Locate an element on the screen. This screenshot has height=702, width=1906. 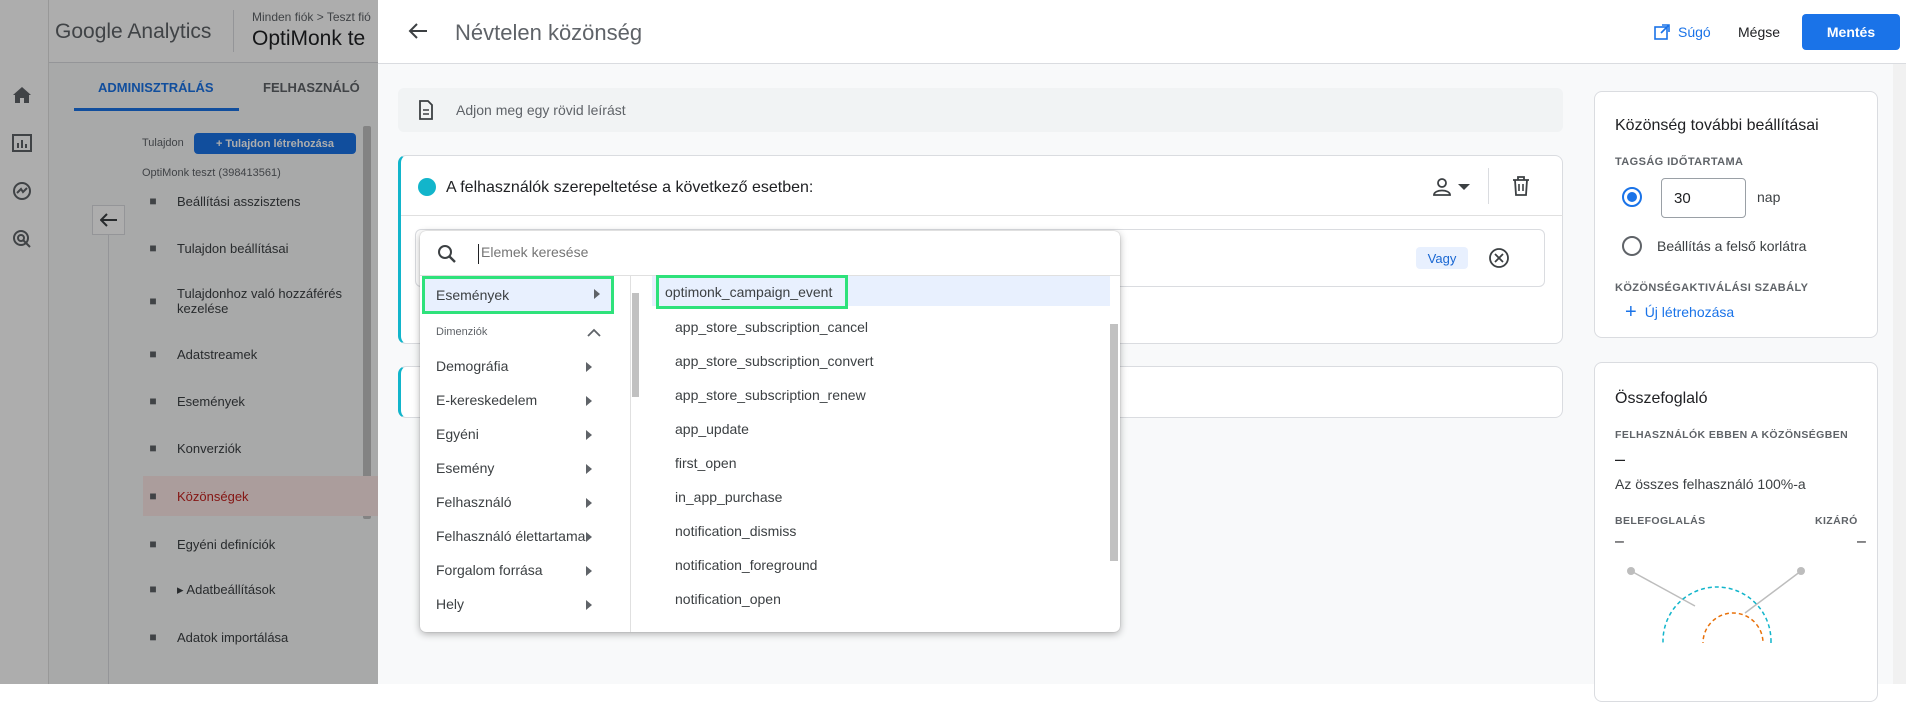
category-label: E-kereskedelem is located at coordinates (487, 400).